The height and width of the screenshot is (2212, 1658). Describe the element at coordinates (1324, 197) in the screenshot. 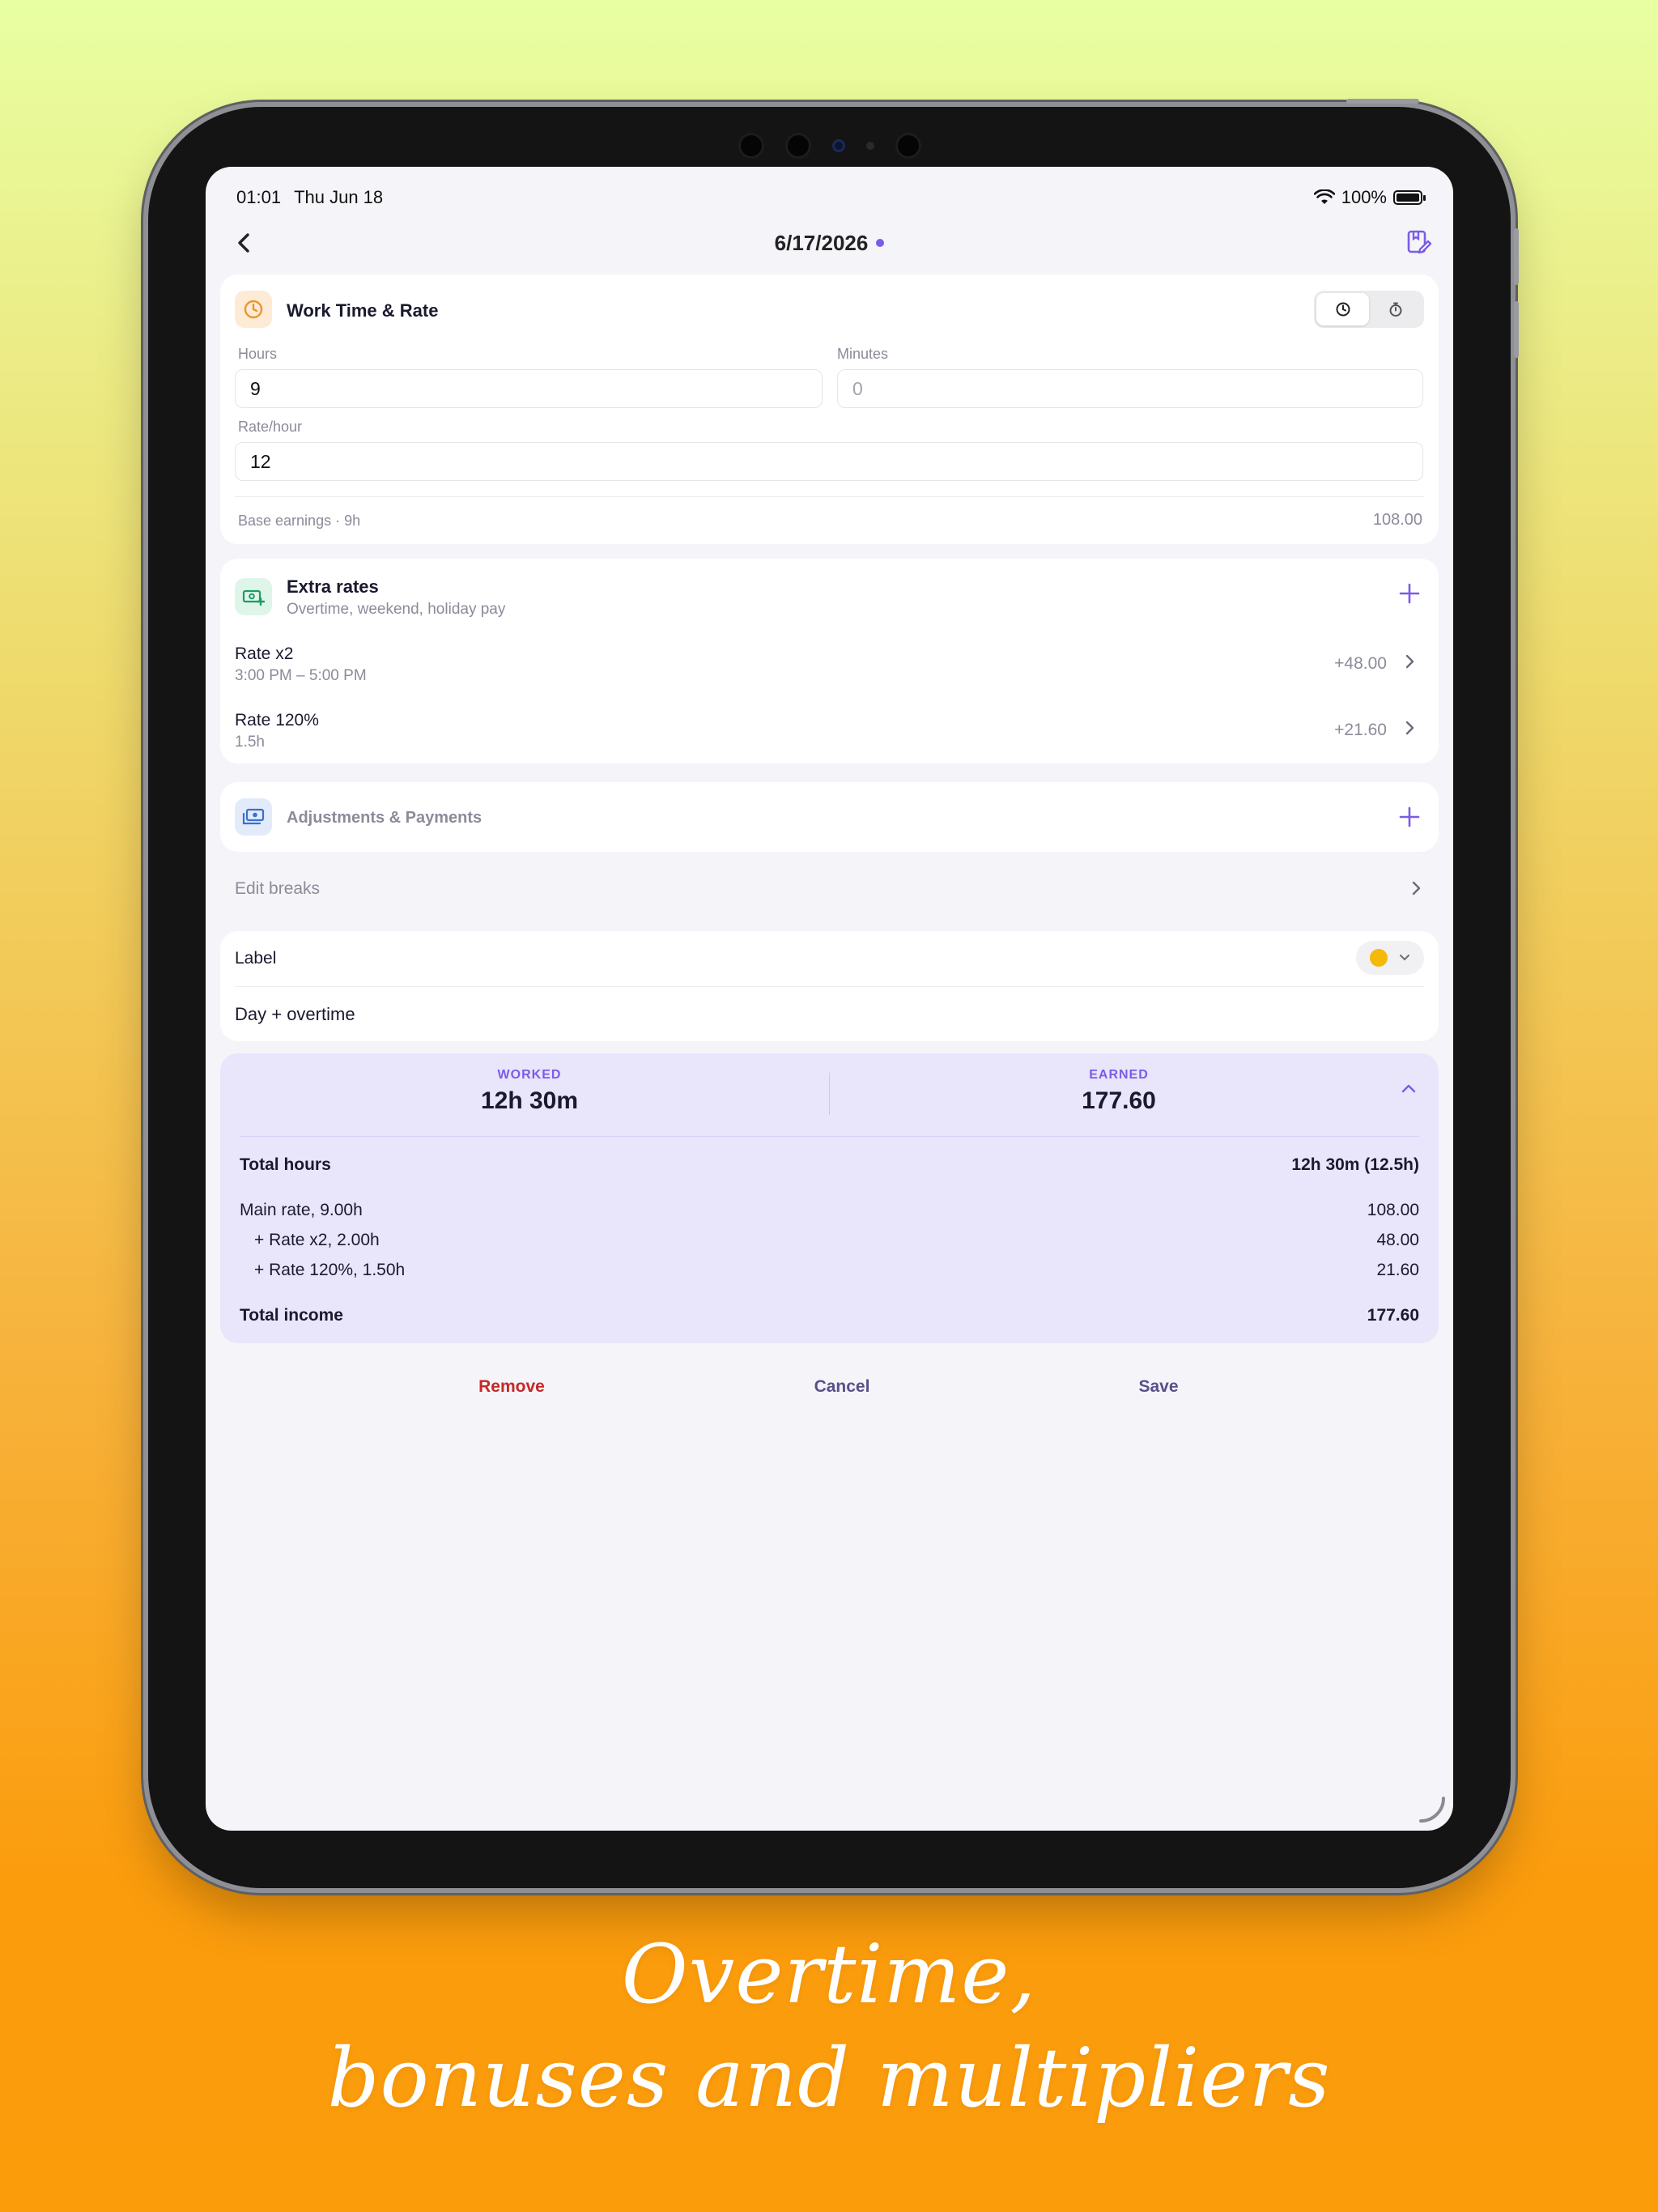

I see `wifi-icon` at that location.